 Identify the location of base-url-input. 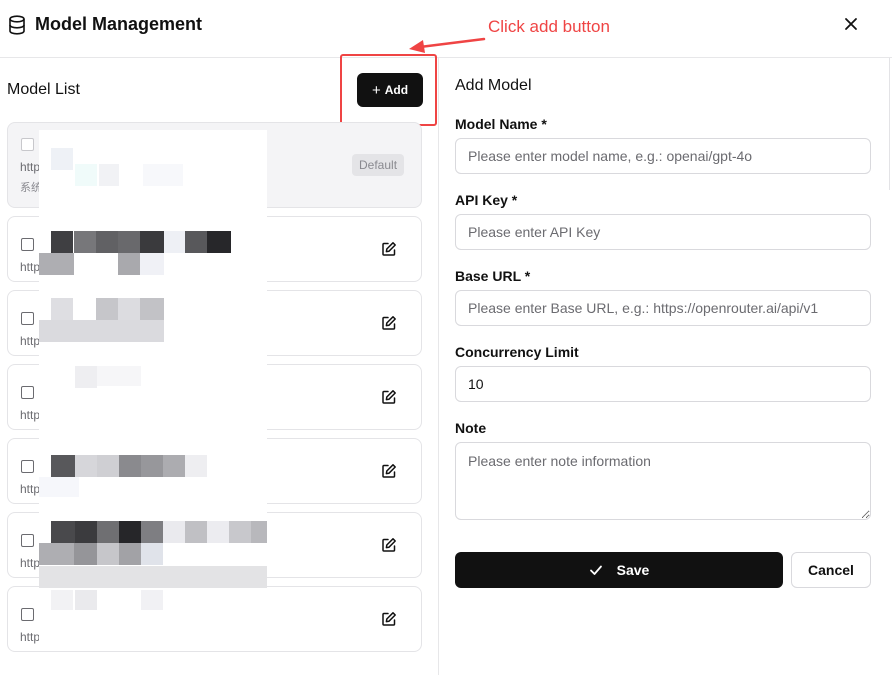
(663, 308).